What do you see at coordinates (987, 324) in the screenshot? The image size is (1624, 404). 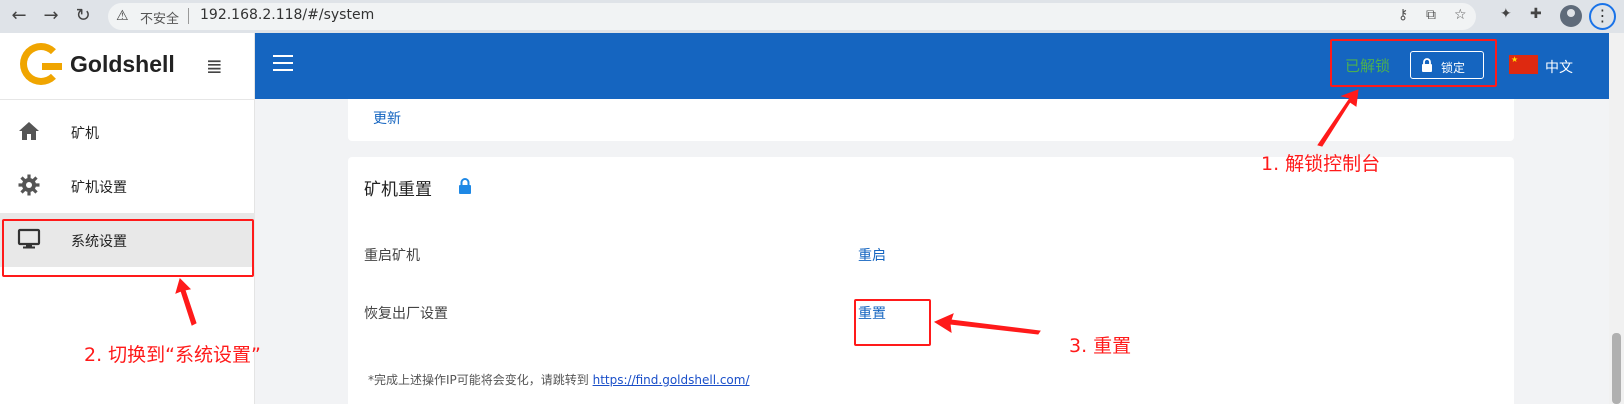 I see `arrow-step3` at bounding box center [987, 324].